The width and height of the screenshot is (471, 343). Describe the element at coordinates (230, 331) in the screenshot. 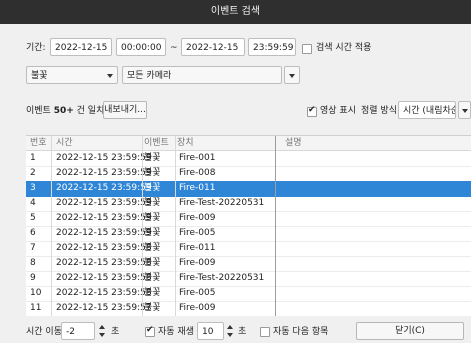

I see `auto-play-stepper` at that location.